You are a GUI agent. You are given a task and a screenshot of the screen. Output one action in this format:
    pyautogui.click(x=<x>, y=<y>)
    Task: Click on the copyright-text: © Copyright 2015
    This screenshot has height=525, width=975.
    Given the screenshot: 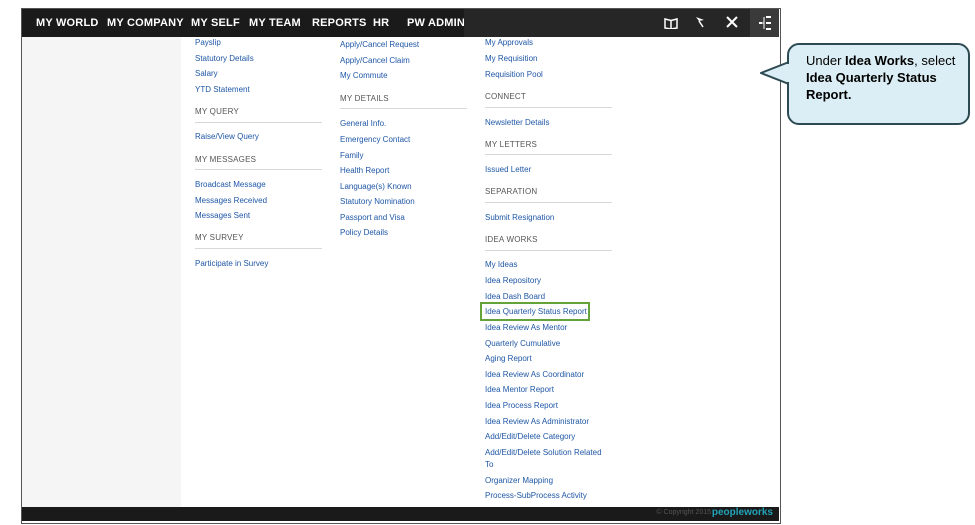 What is the action you would take?
    pyautogui.click(x=683, y=512)
    